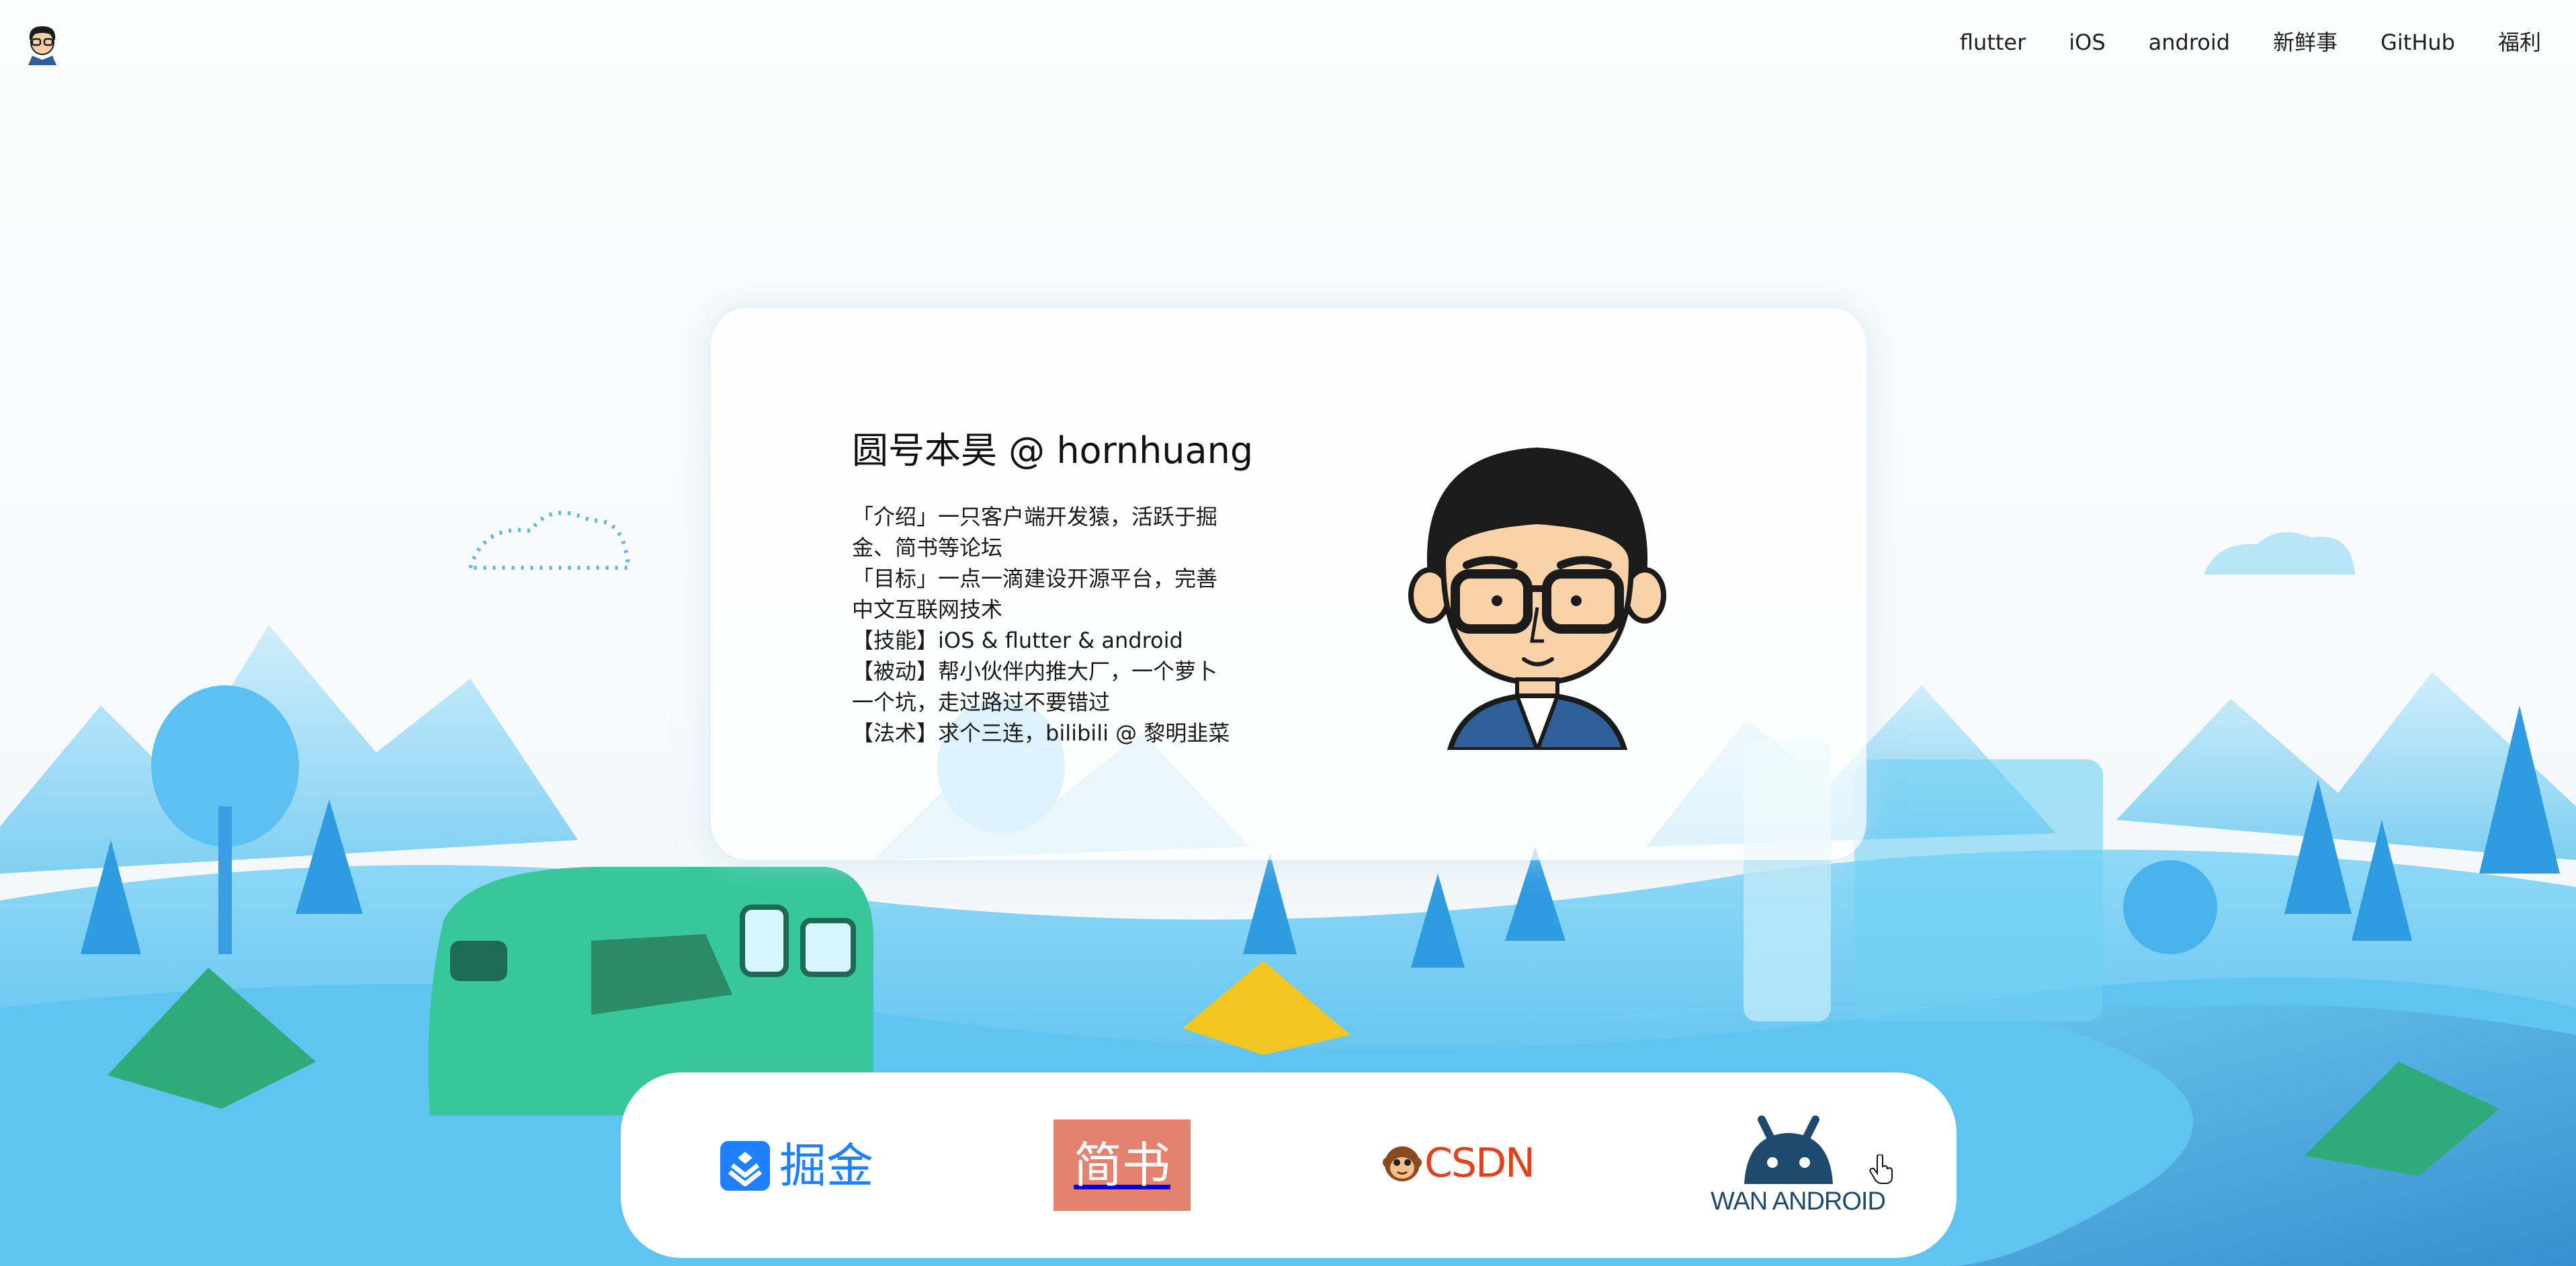  I want to click on profile-passive-line-1: 【被动】帮小伙伴内推大厂，一个萝卜, so click(1035, 671).